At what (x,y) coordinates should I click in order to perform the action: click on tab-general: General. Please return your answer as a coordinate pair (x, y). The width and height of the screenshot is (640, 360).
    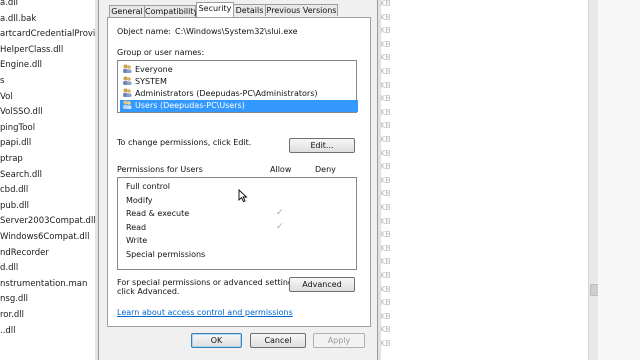
    Looking at the image, I should click on (127, 11).